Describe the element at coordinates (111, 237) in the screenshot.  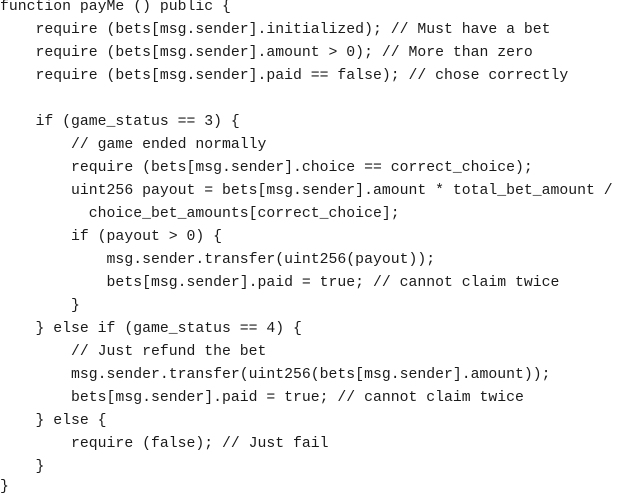
I see `code-line-11: if (payout > 0) {` at that location.